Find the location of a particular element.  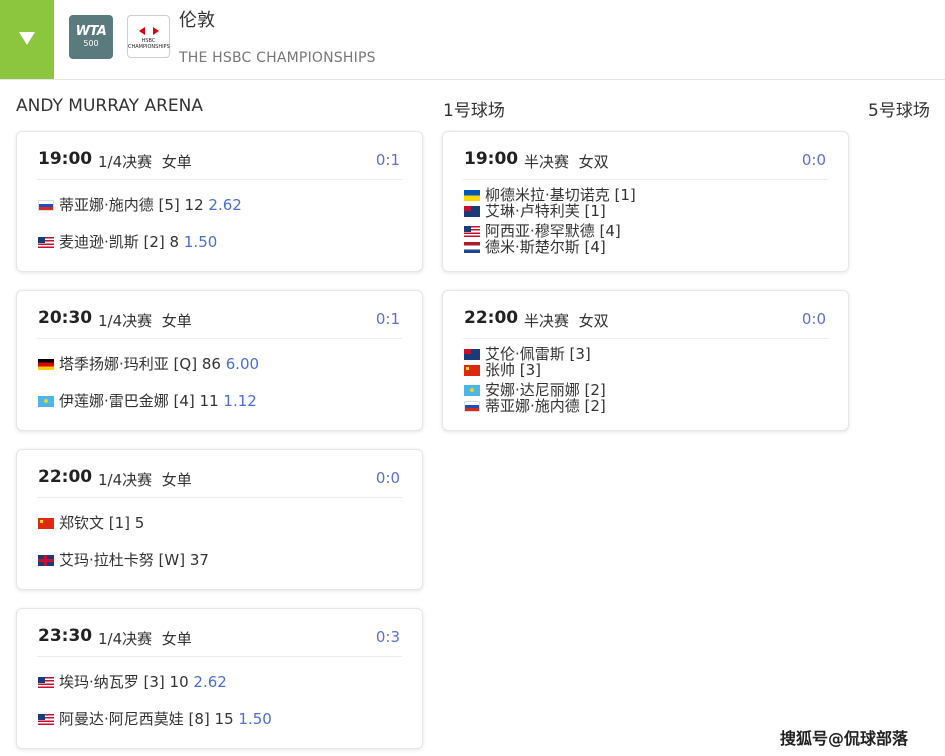

player-row: 张帅 [3] is located at coordinates (502, 370).